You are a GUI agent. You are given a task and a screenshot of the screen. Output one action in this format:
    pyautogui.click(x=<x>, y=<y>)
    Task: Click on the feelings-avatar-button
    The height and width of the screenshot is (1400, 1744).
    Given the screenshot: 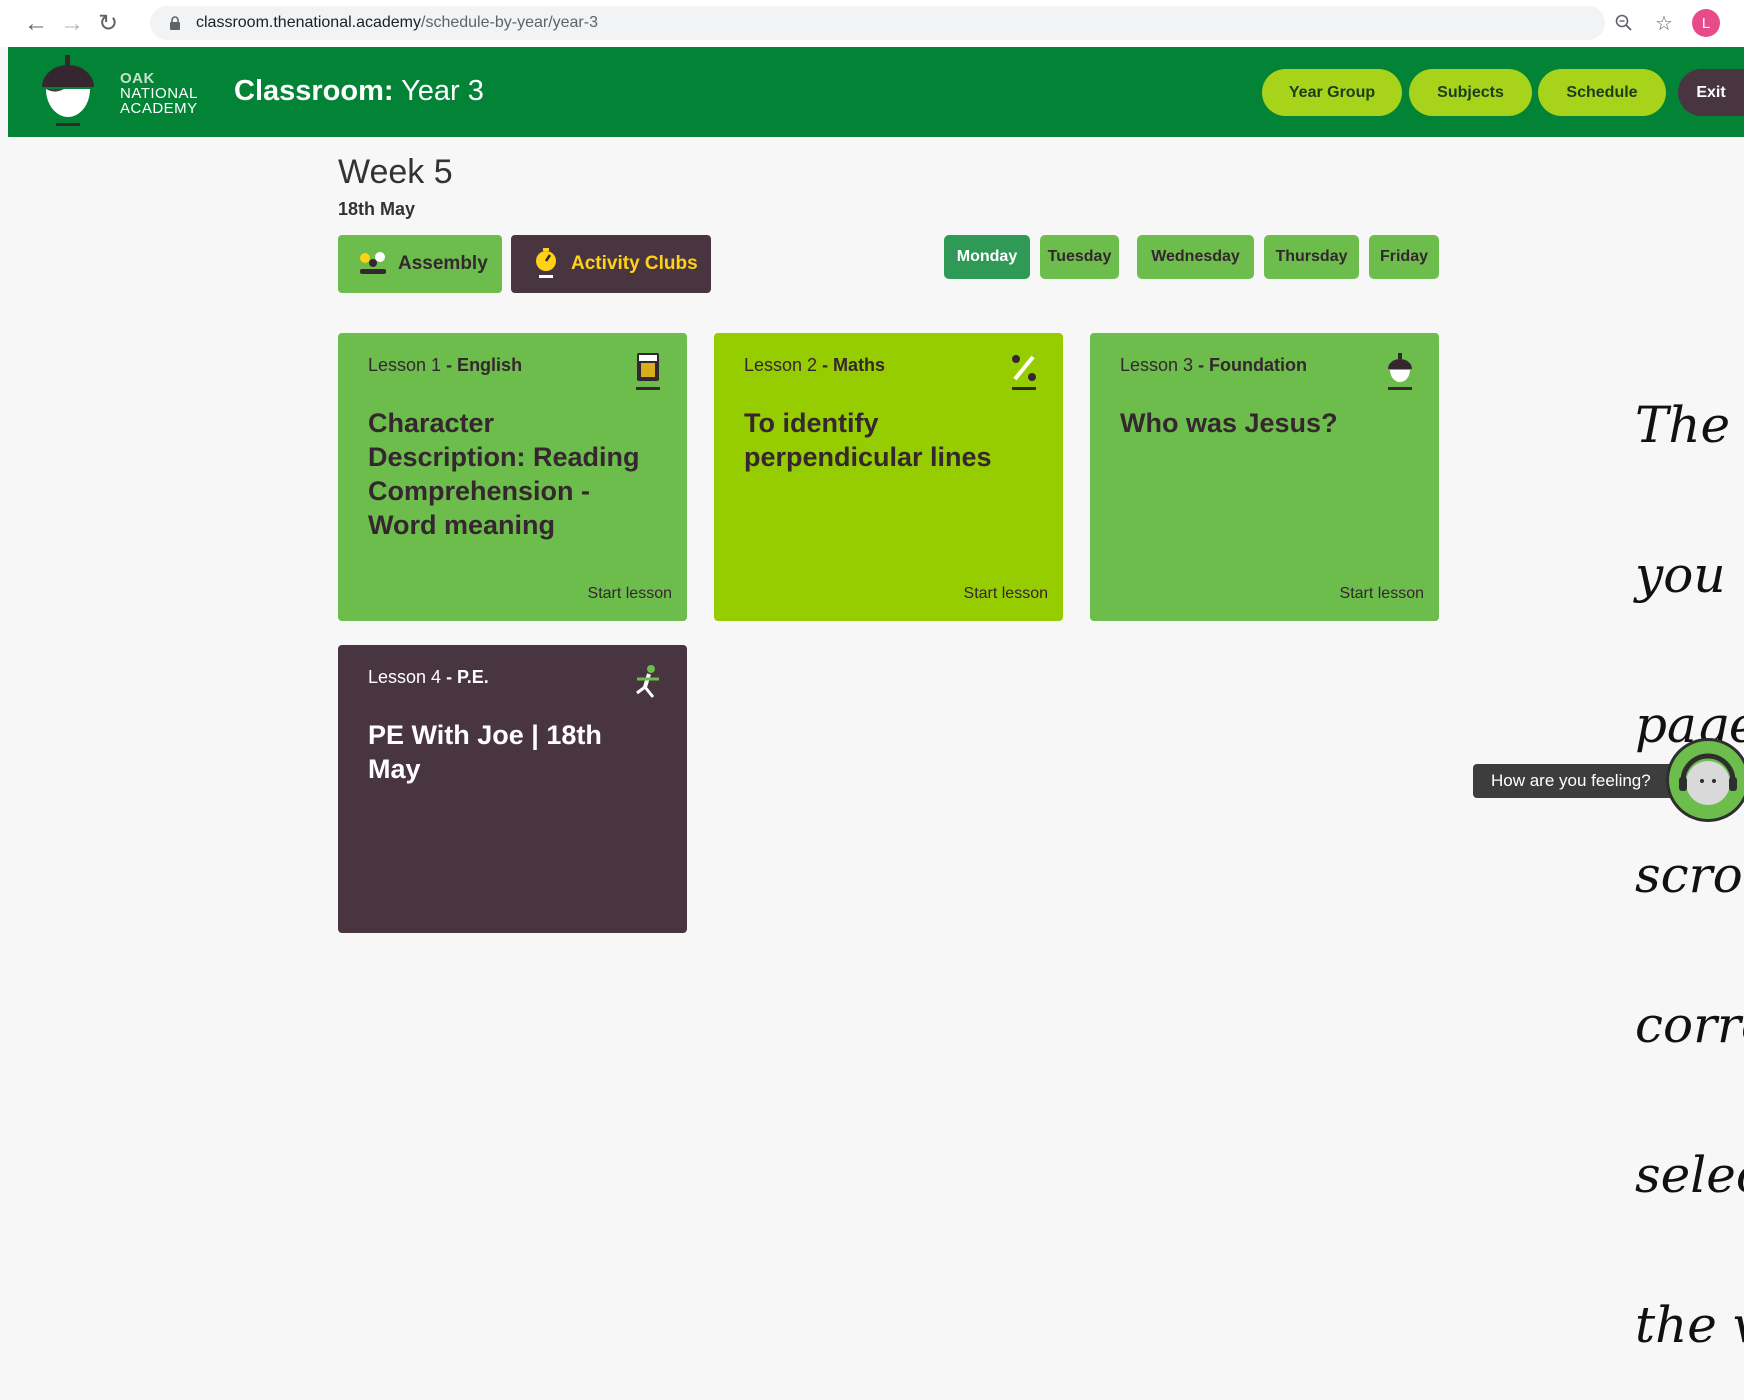 What is the action you would take?
    pyautogui.click(x=1705, y=780)
    